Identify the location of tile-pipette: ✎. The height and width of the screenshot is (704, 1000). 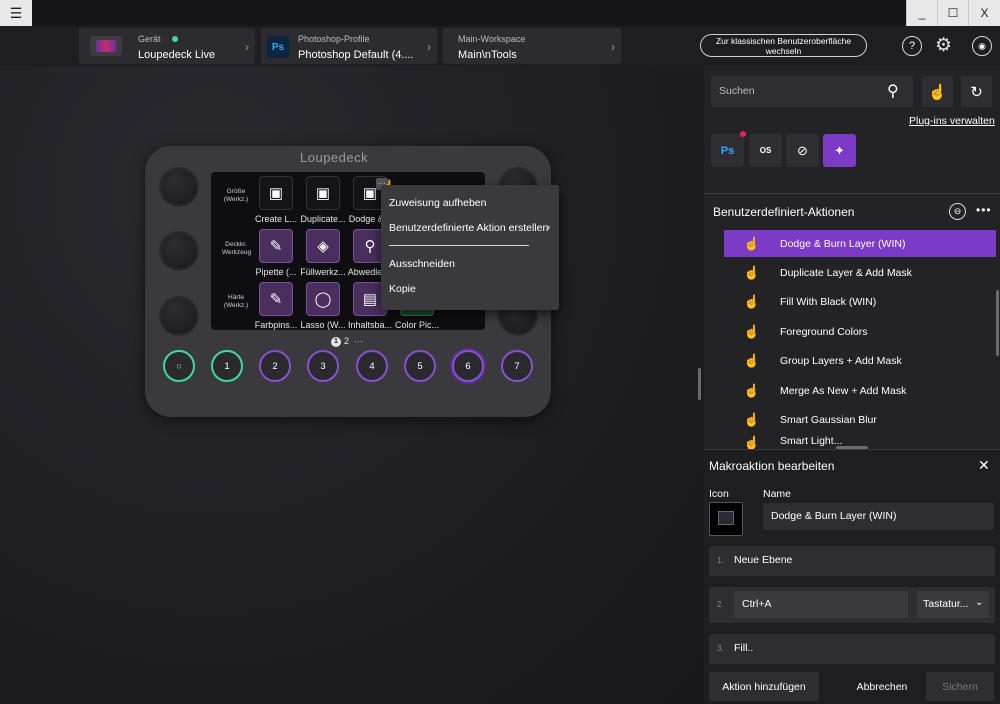
(276, 246).